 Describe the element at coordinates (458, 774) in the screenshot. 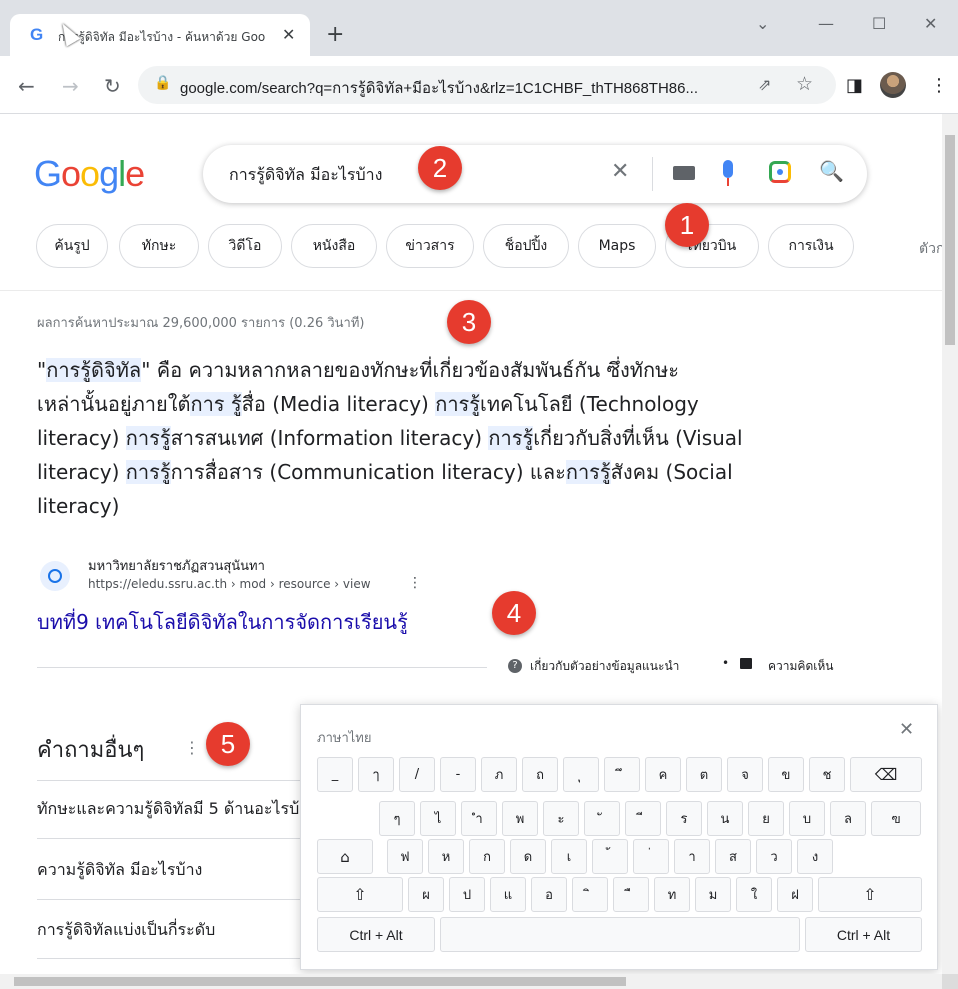

I see `key: -` at that location.